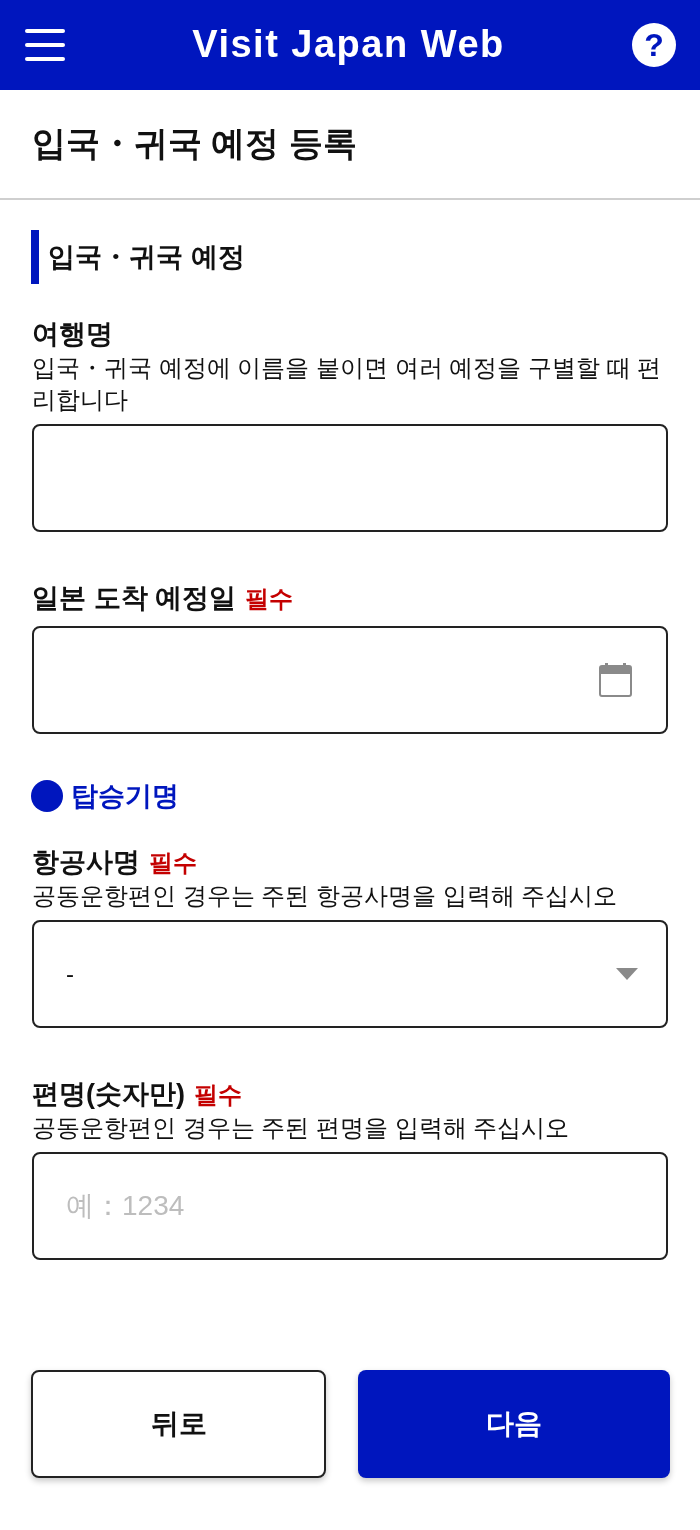  I want to click on site-title: Visit Japan Web, so click(348, 45).